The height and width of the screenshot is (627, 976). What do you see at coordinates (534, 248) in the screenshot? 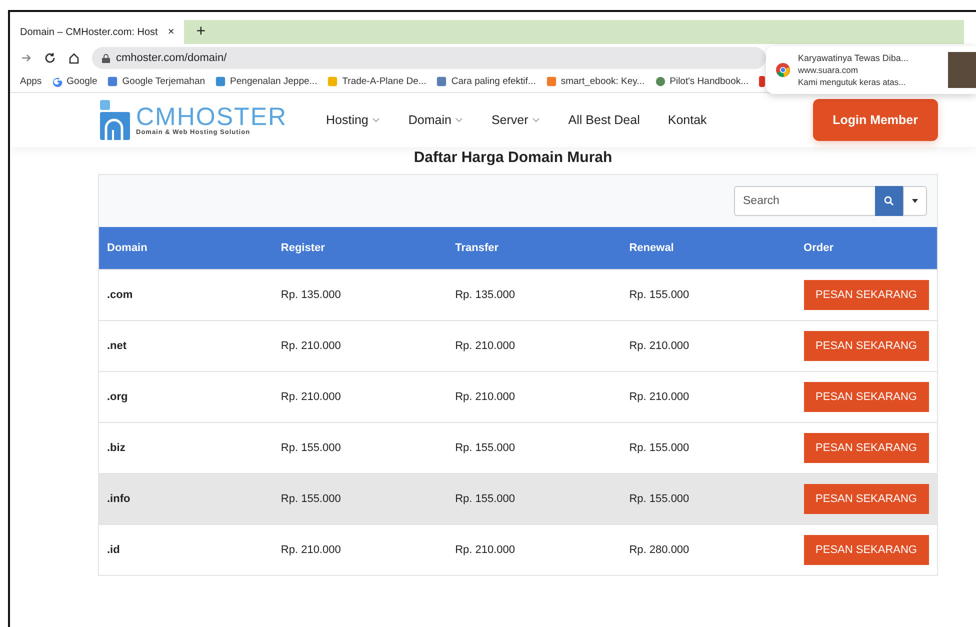
I see `column-header: Transfer` at bounding box center [534, 248].